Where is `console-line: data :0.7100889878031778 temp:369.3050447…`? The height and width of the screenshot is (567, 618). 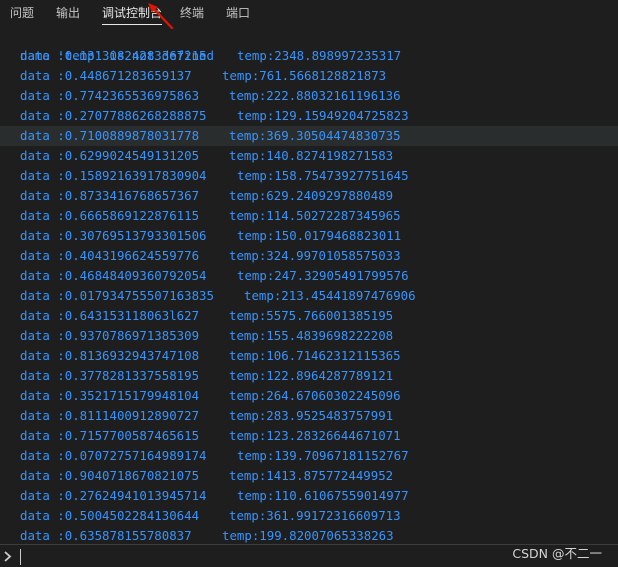
console-line: data :0.7100889878031778 temp:369.3050447… is located at coordinates (309, 136).